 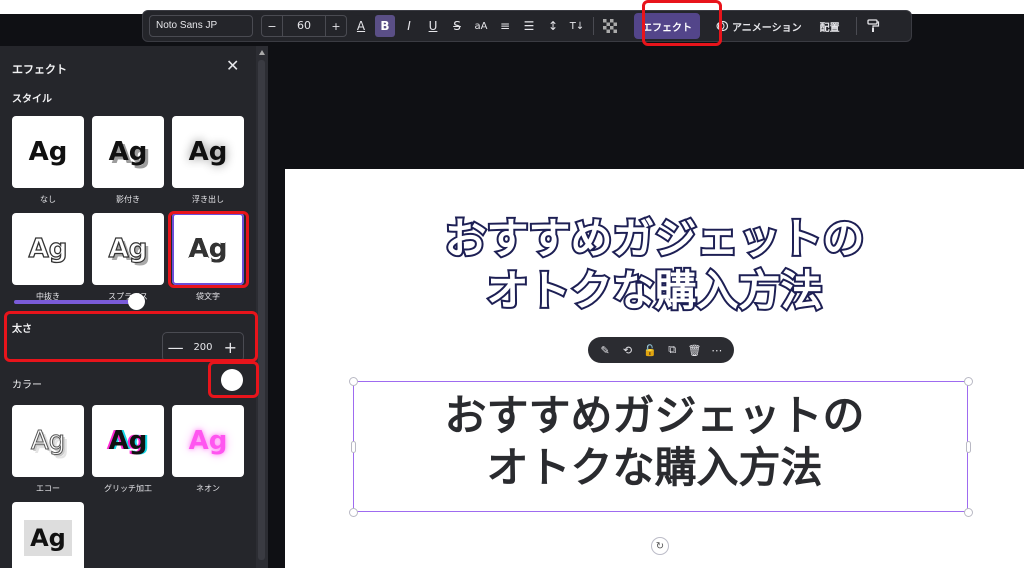 What do you see at coordinates (48, 488) in the screenshot?
I see `style-label: エコー` at bounding box center [48, 488].